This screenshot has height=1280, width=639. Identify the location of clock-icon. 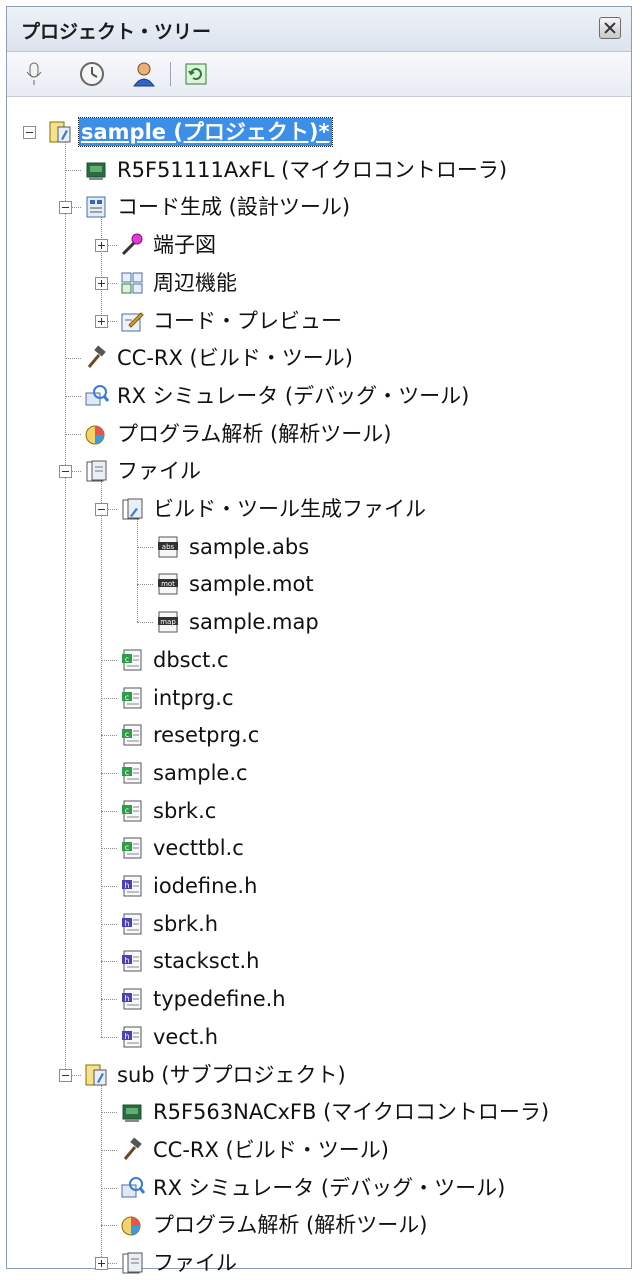
(92, 74).